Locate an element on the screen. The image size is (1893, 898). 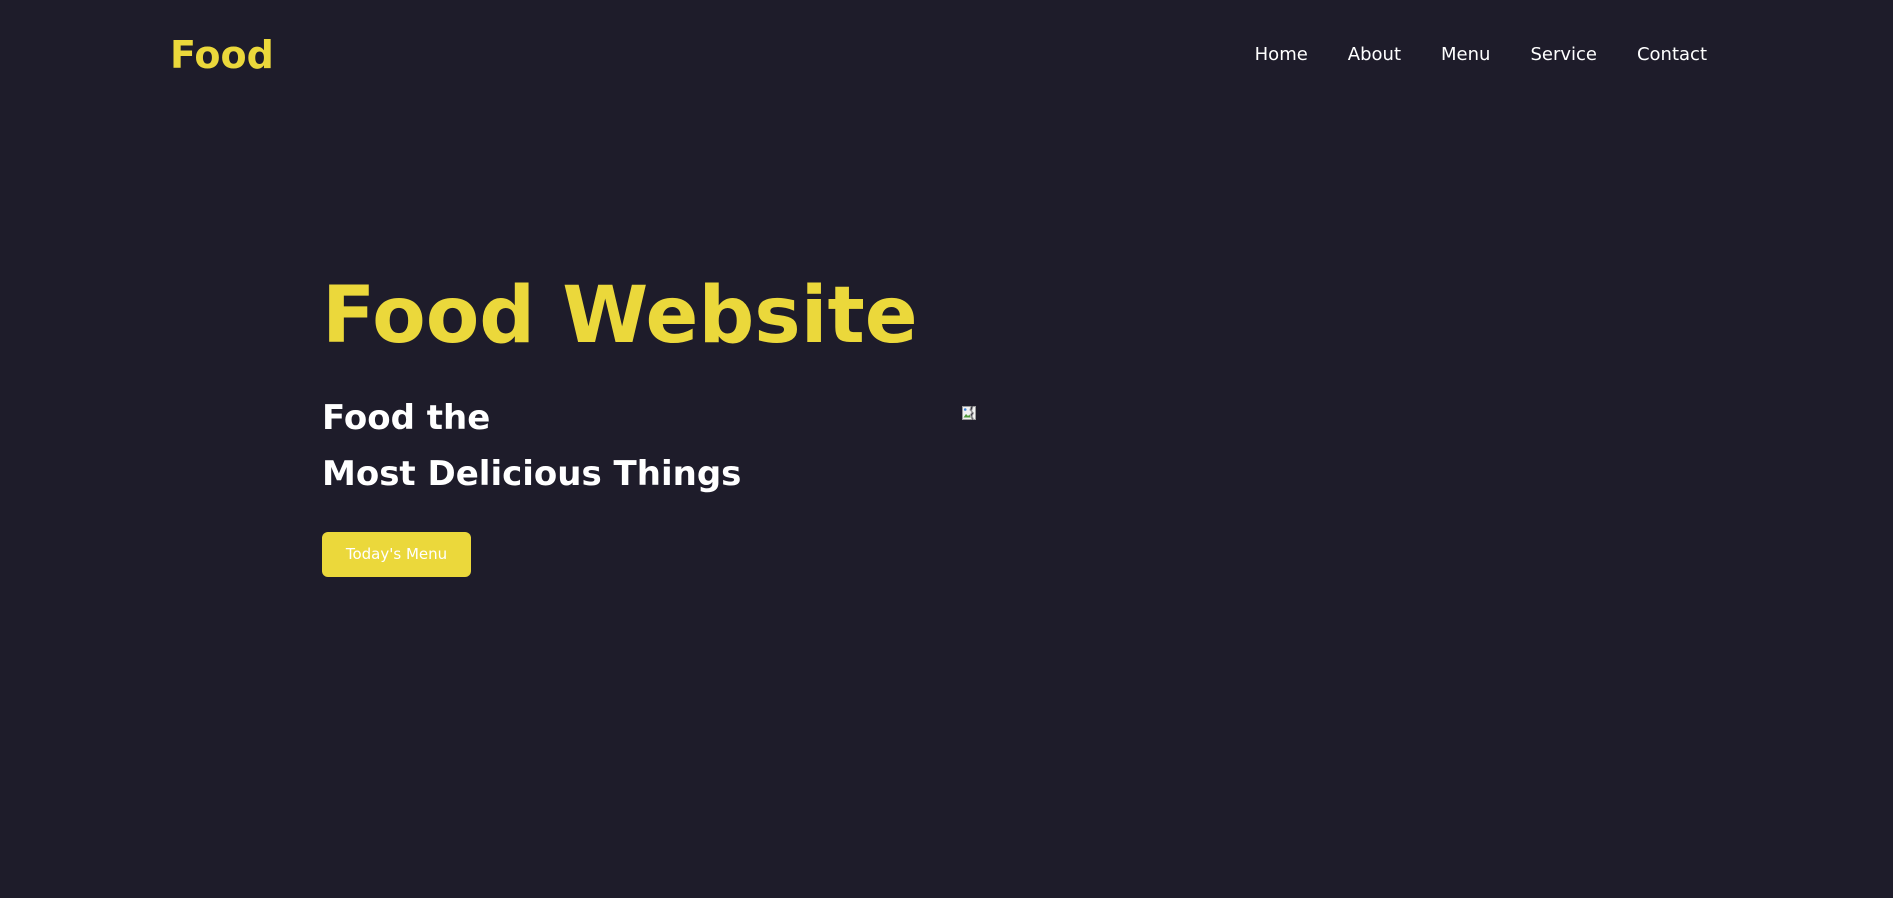
nav-item-home: Home is located at coordinates (1281, 55).